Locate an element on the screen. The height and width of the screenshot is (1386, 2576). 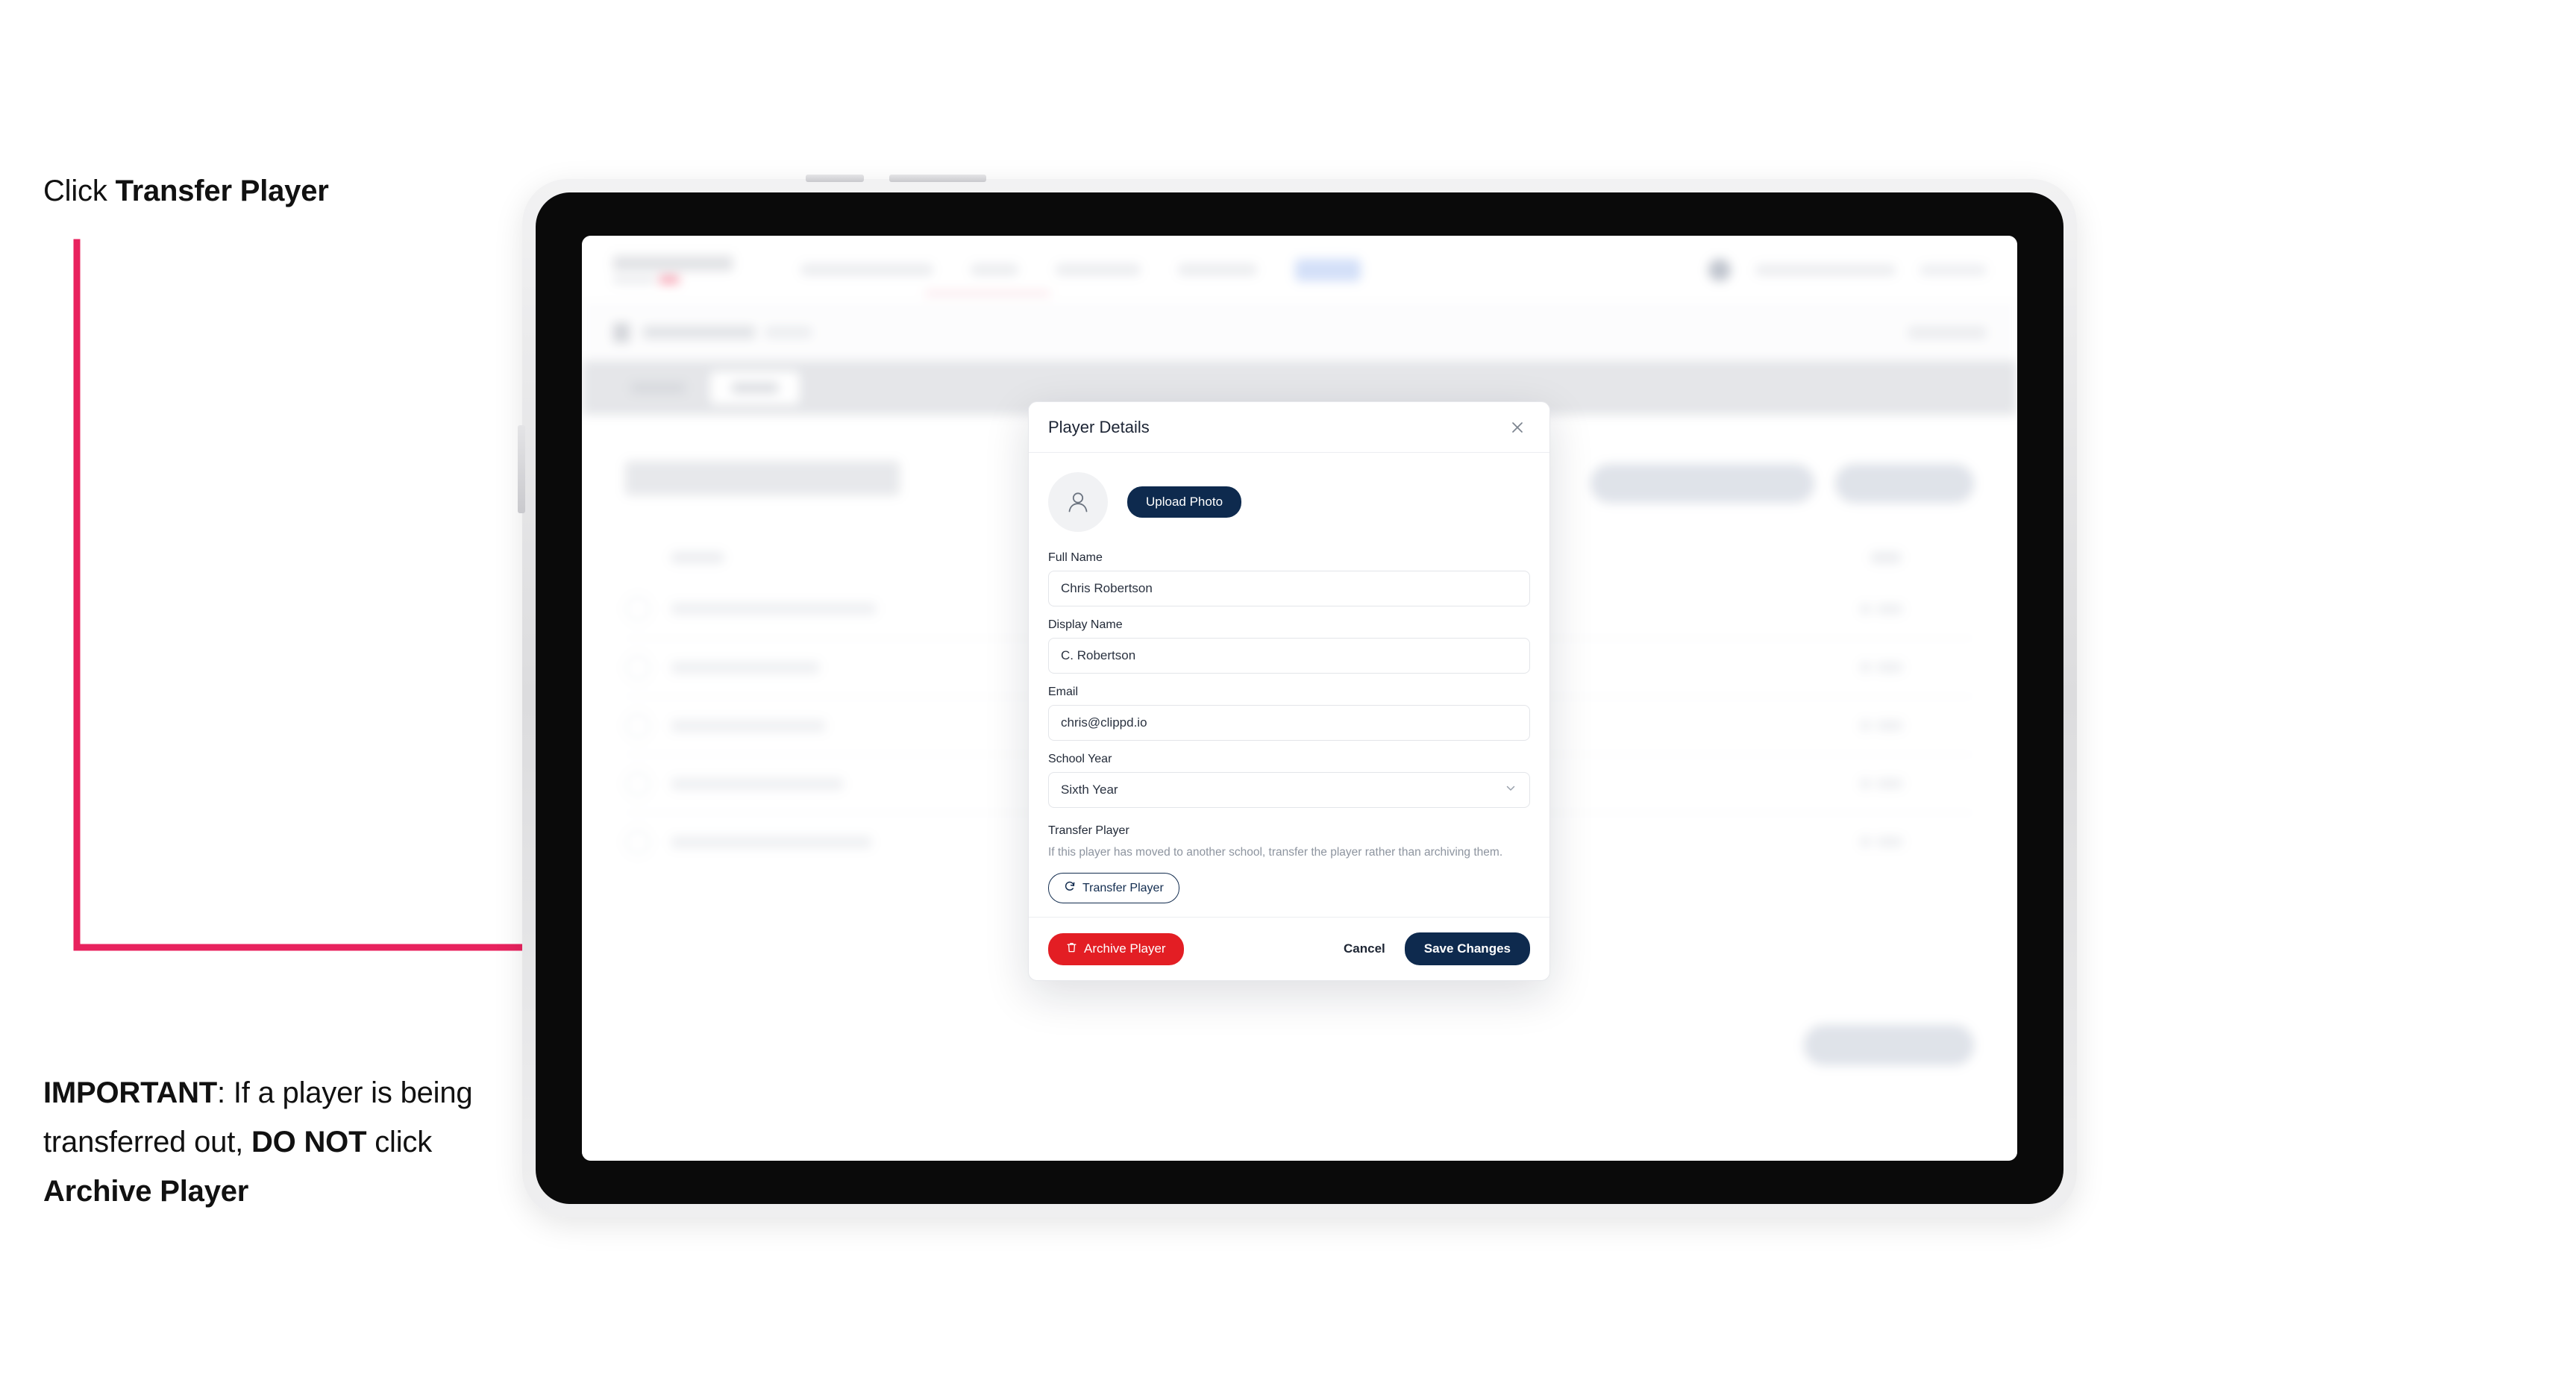
field-school-year: School Year is located at coordinates (1289, 780).